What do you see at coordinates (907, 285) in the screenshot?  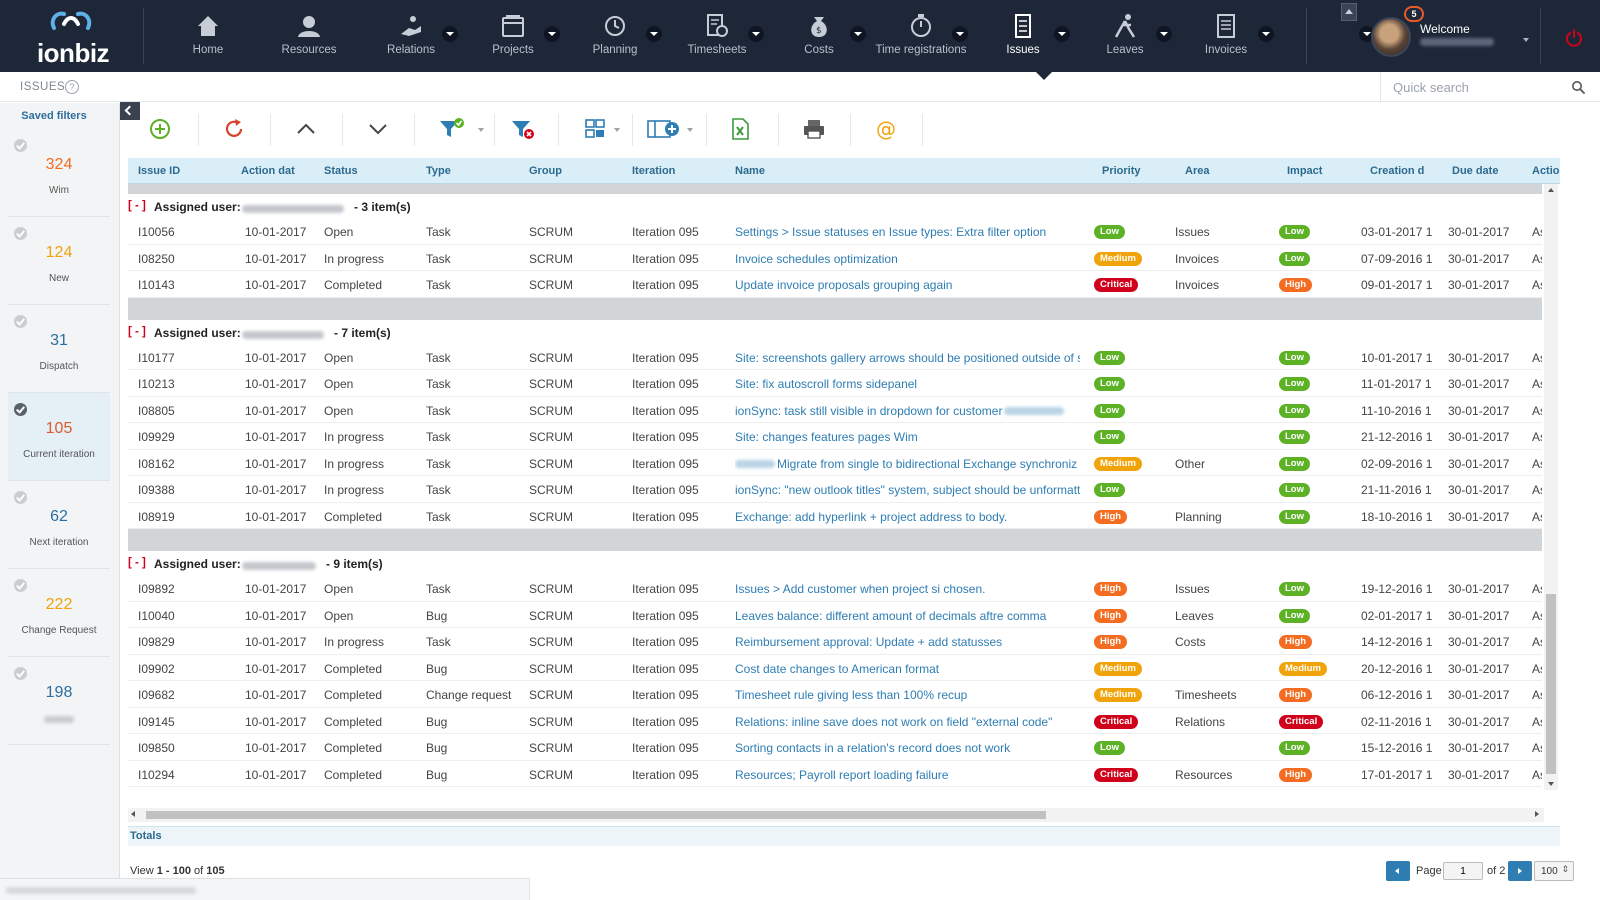 I see `issue-name-link: Update invoice proposals grouping again` at bounding box center [907, 285].